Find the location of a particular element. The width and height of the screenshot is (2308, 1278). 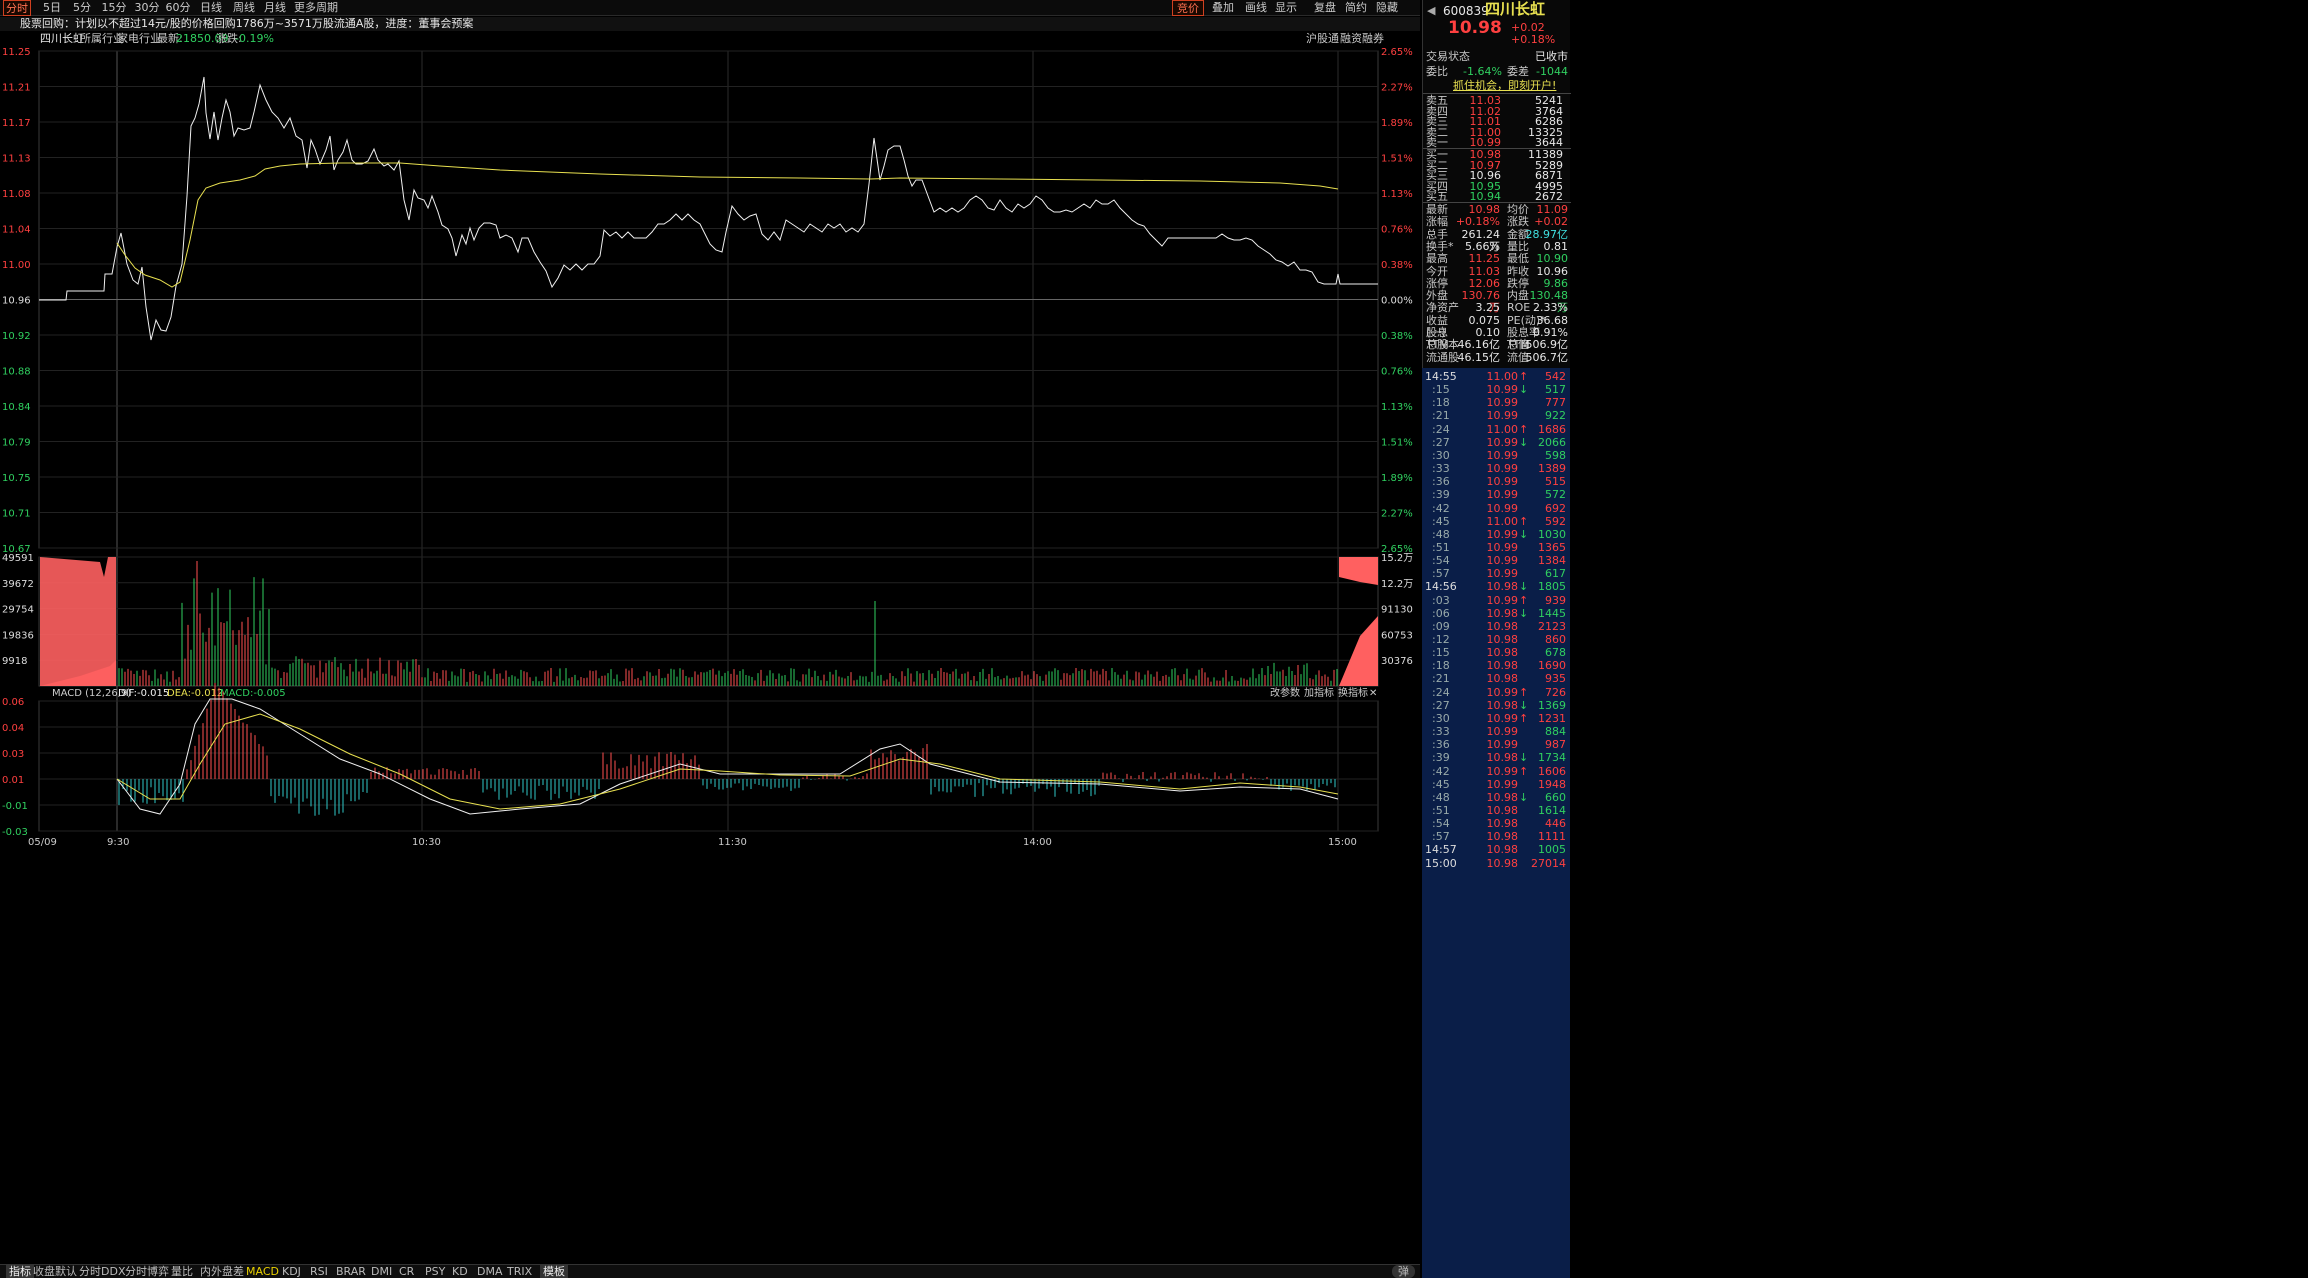

stat-value: 11.03 is located at coordinates (1484, 271).